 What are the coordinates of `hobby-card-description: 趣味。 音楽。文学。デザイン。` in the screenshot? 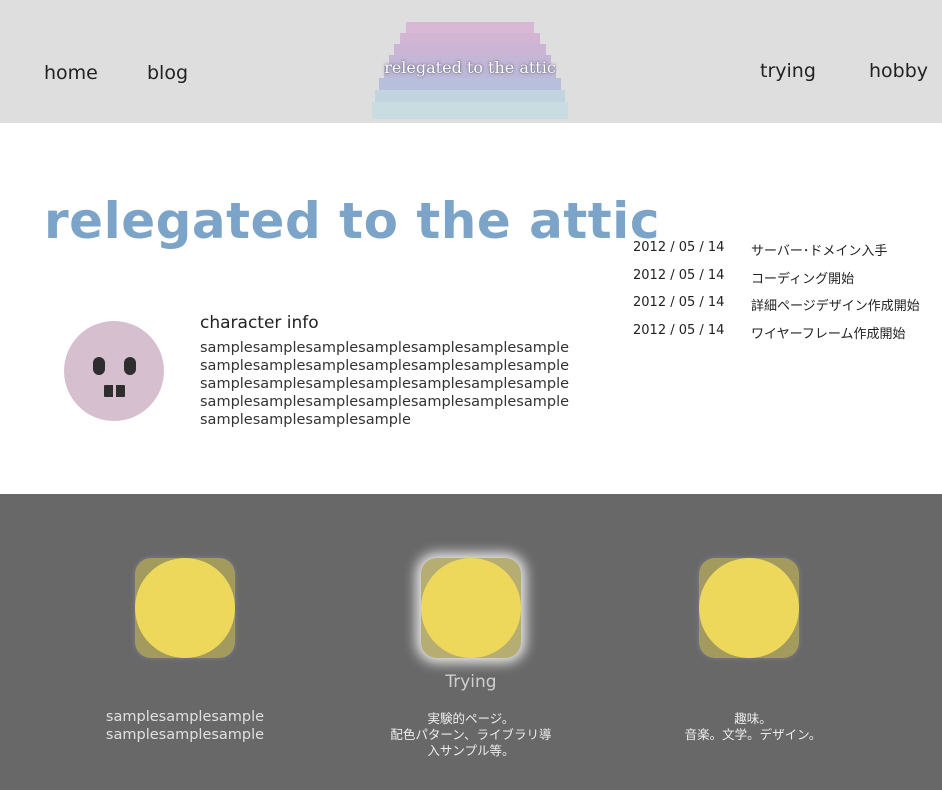 It's located at (753, 727).